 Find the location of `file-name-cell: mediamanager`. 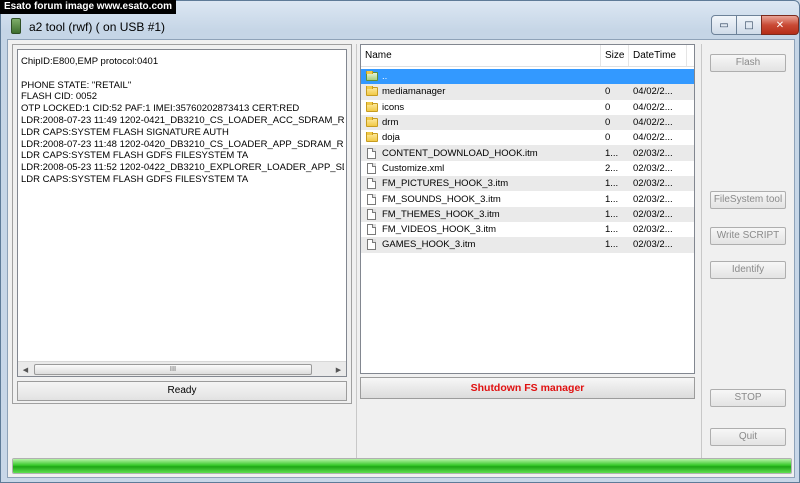

file-name-cell: mediamanager is located at coordinates (481, 91).